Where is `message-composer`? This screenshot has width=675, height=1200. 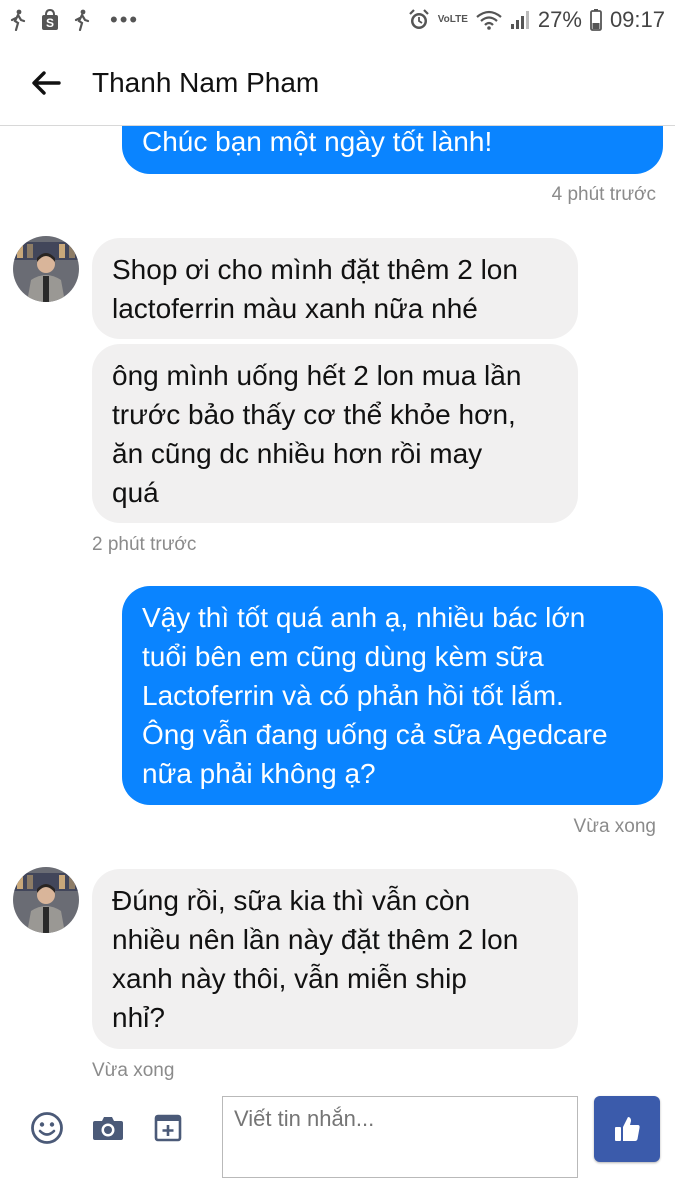 message-composer is located at coordinates (337, 1145).